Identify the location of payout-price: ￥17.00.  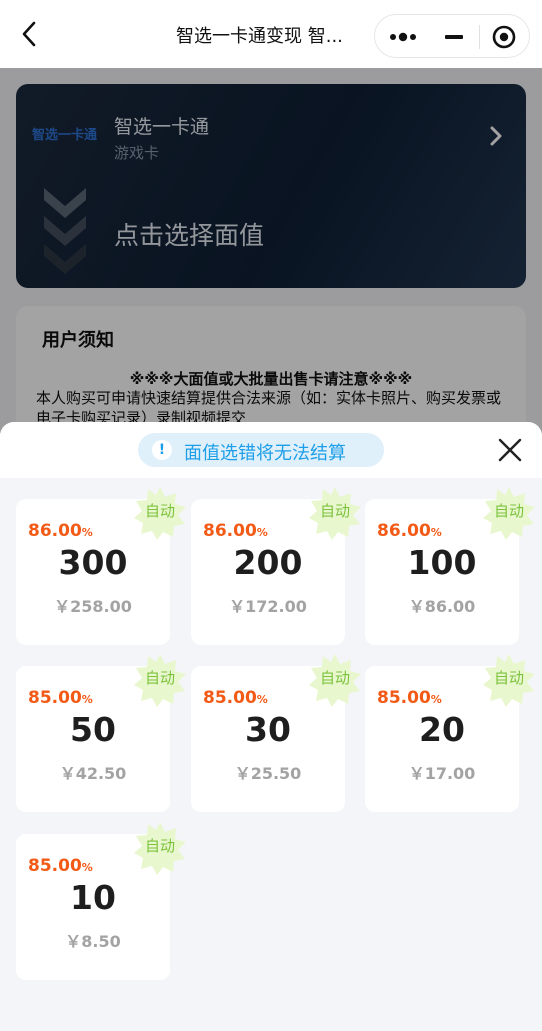
(442, 773).